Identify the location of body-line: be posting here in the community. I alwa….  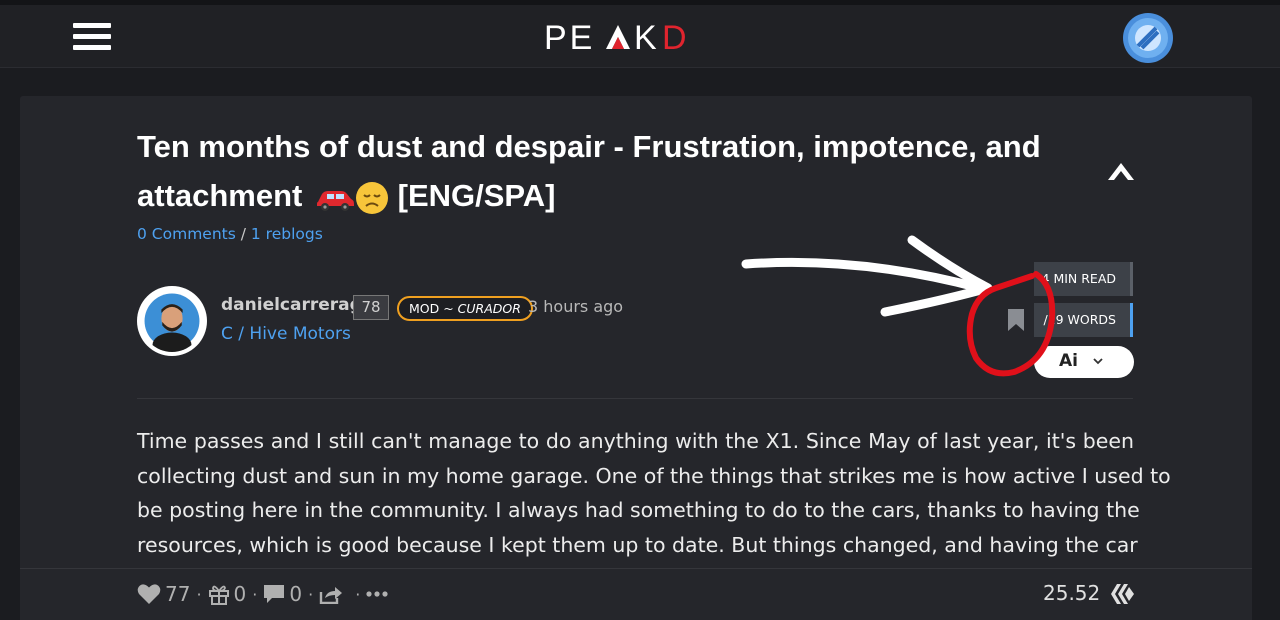
(638, 510).